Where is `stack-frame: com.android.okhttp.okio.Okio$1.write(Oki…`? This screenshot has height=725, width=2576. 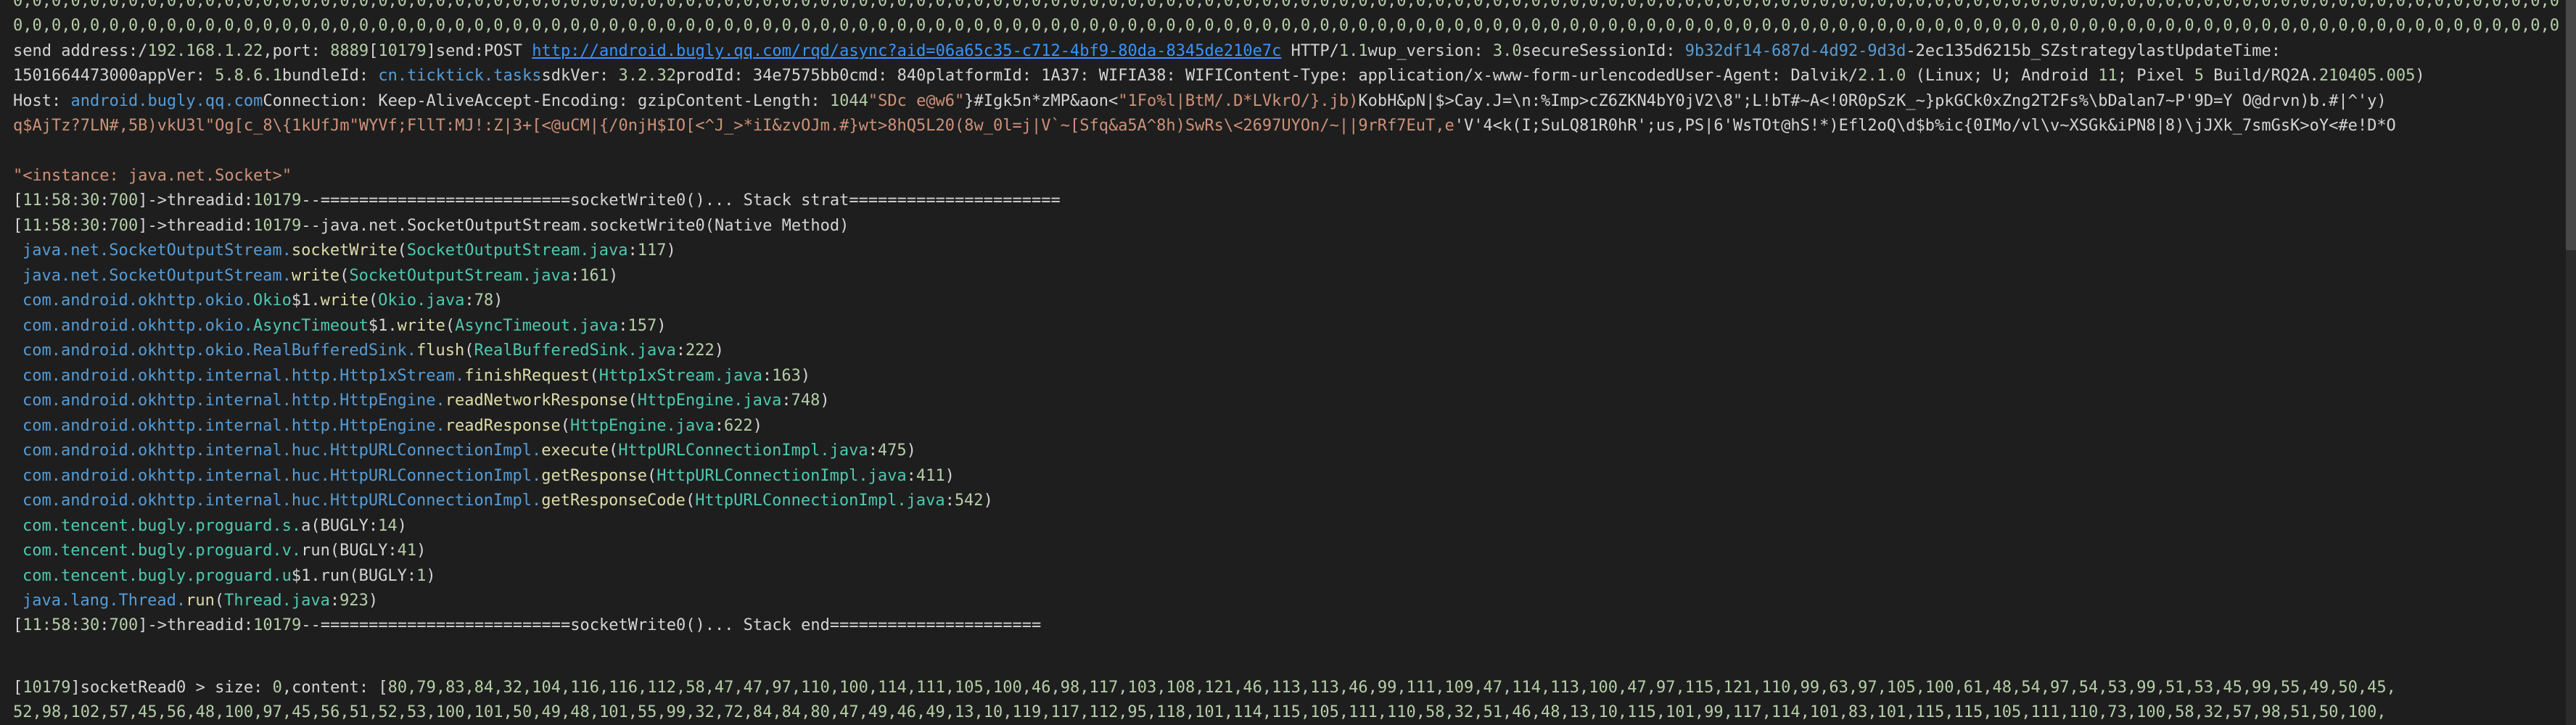
stack-frame: com.android.okhttp.okio.Okio$1.write(Oki… is located at coordinates (262, 301).